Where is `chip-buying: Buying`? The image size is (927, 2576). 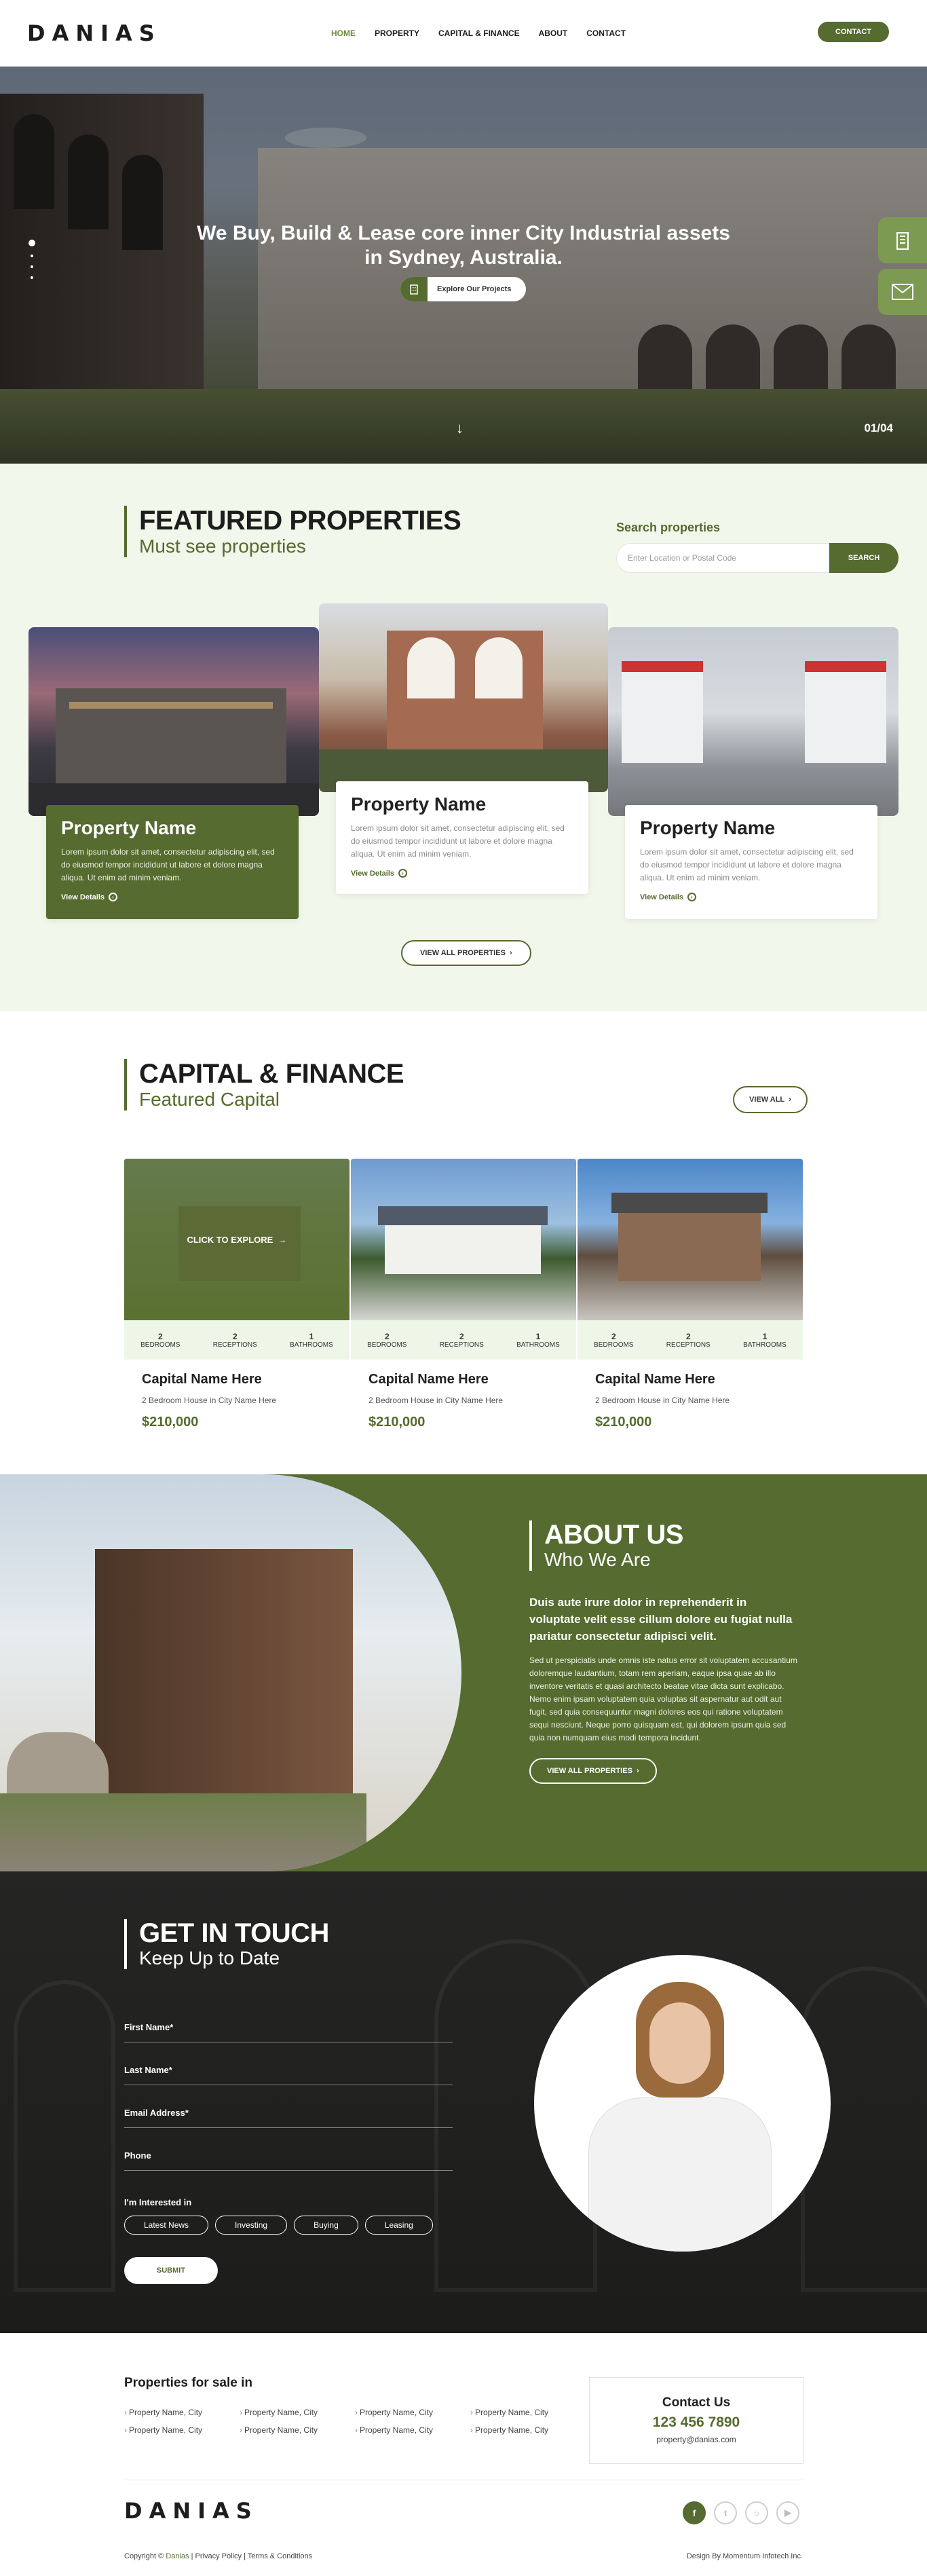
chip-buying: Buying is located at coordinates (326, 2226).